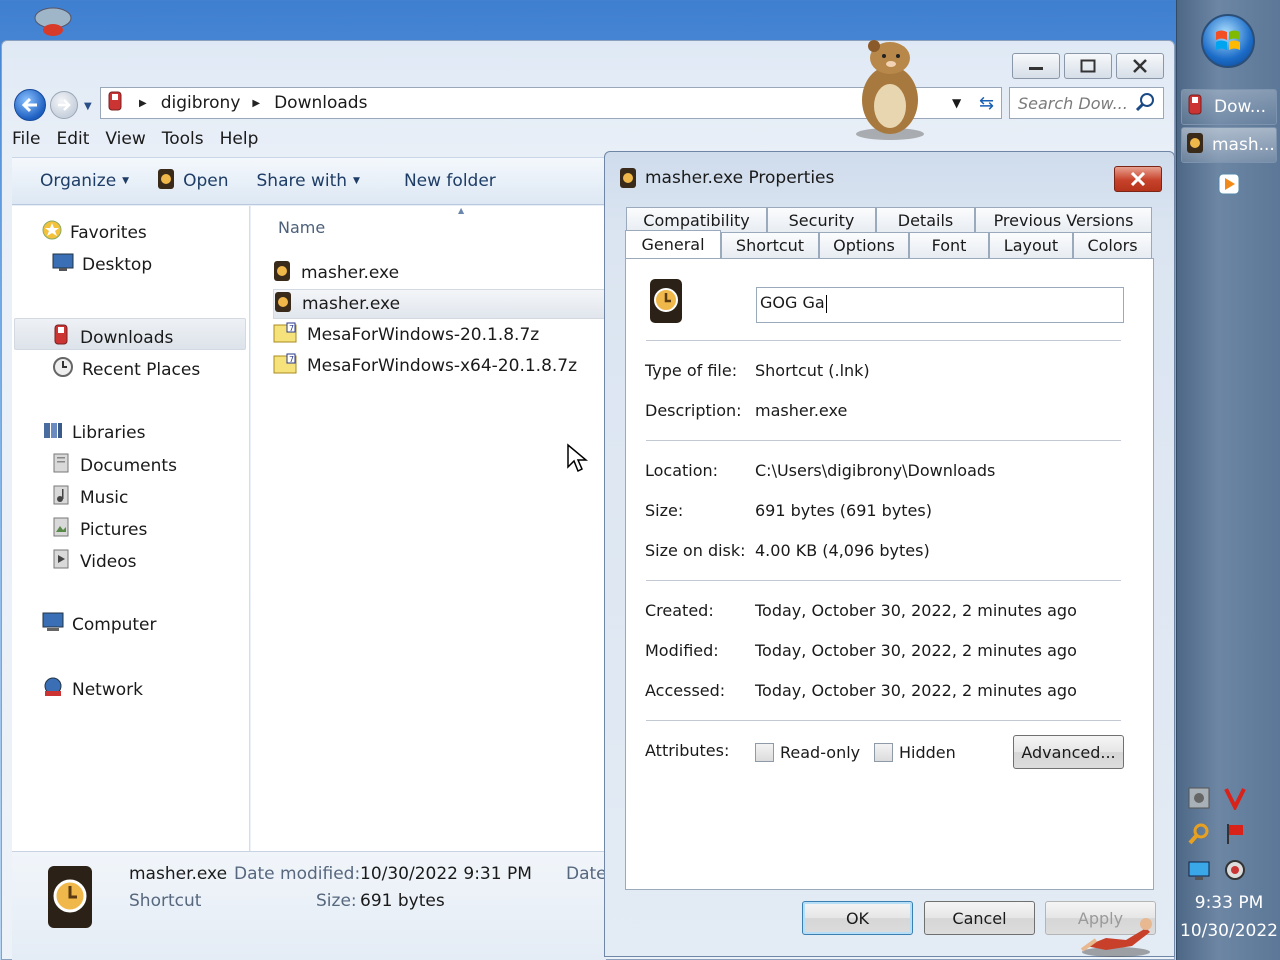 The image size is (1280, 960). I want to click on tab-shortcut: Shortcut, so click(770, 245).